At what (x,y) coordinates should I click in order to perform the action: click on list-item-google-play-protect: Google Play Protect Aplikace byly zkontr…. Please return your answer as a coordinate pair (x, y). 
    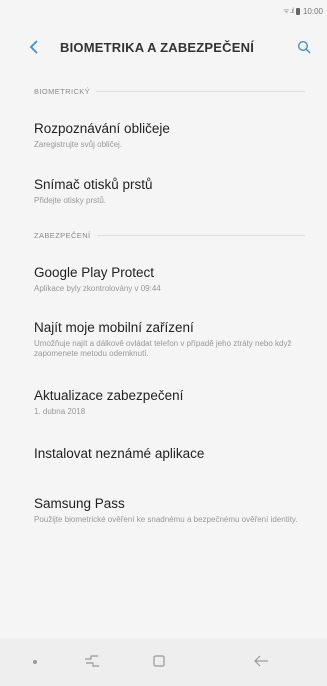
    Looking at the image, I should click on (163, 279).